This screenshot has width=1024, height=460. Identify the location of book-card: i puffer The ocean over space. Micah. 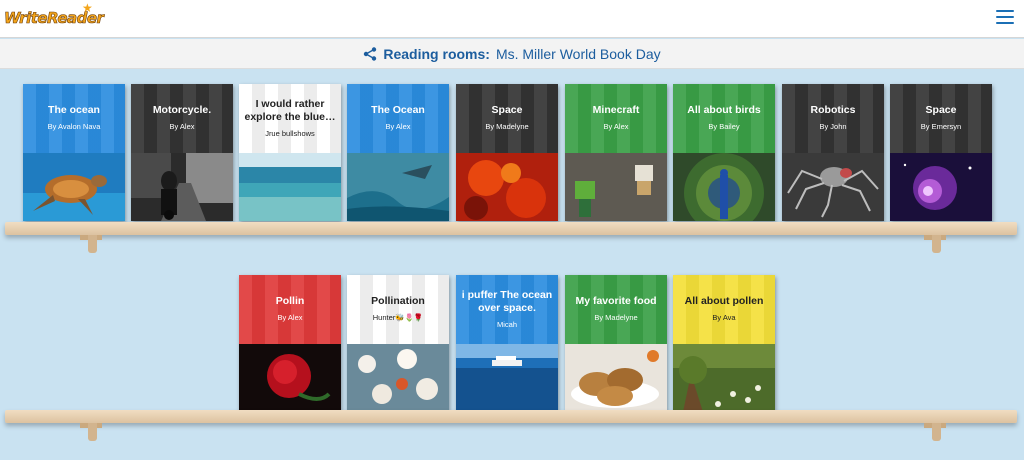
(507, 343).